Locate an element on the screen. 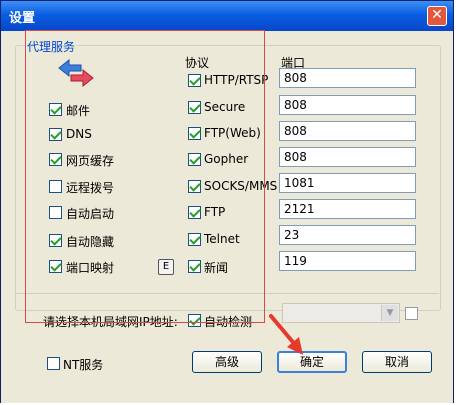  nt-service-checkbox is located at coordinates (53, 363).